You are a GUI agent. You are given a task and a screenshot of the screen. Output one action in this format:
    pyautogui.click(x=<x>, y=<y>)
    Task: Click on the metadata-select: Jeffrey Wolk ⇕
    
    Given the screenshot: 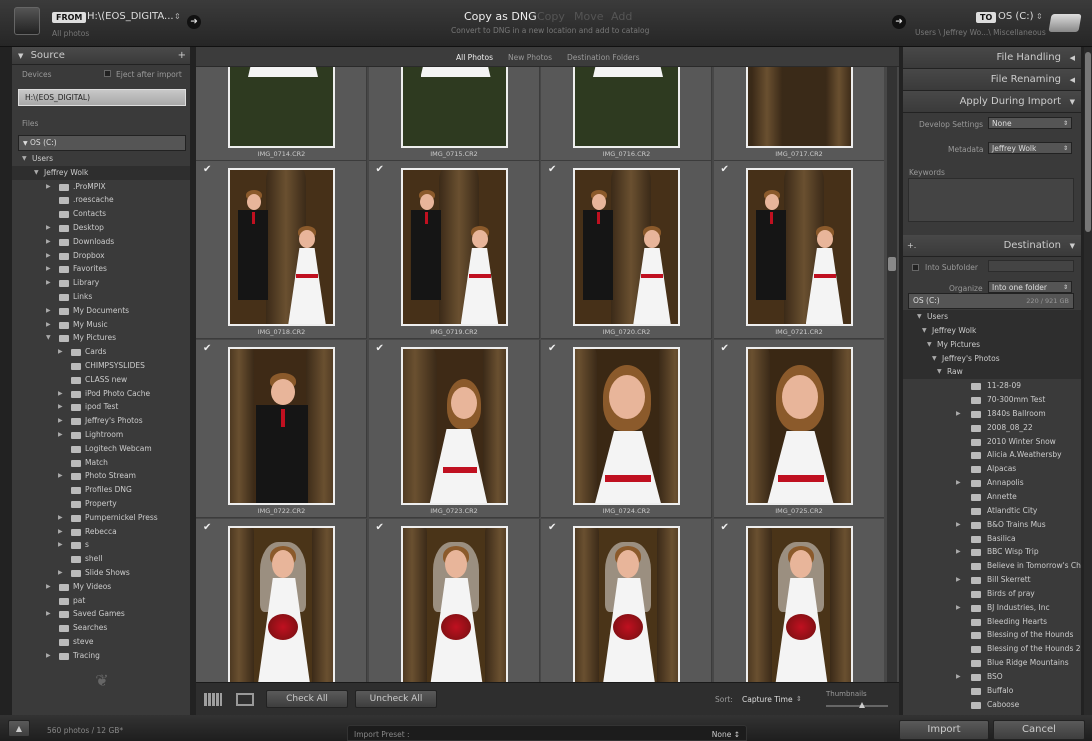 What is the action you would take?
    pyautogui.click(x=1030, y=148)
    